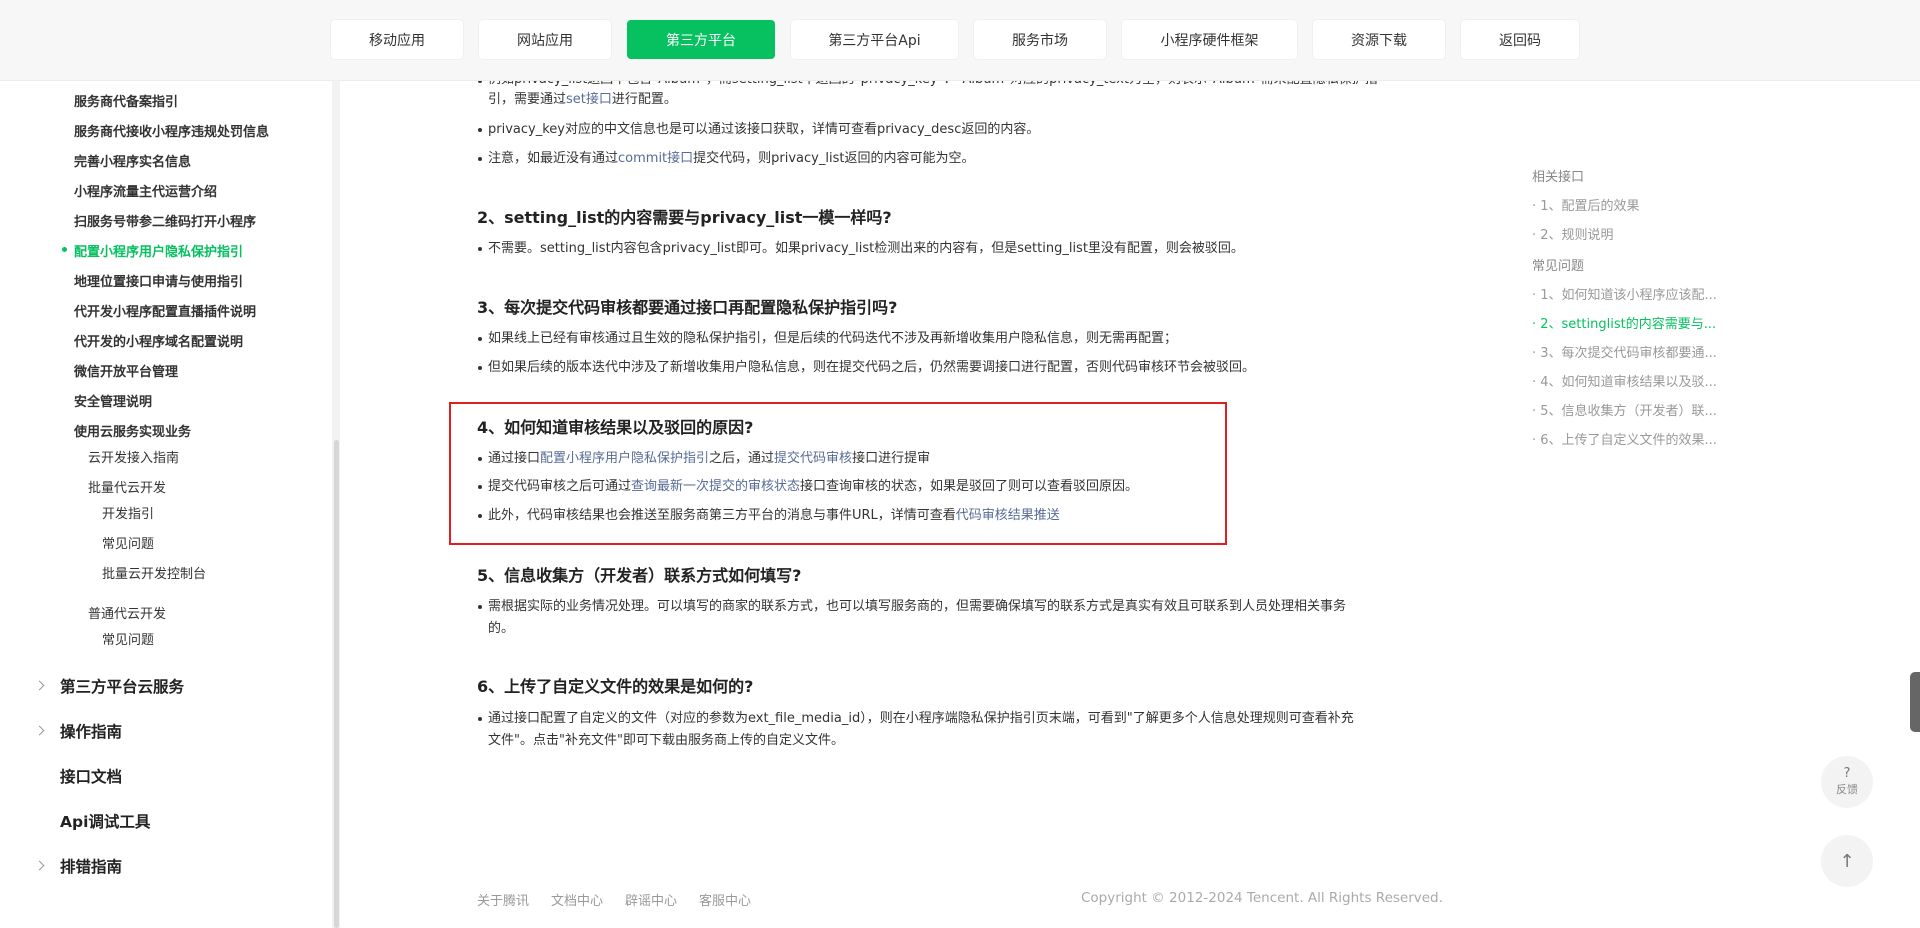  Describe the element at coordinates (501, 628) in the screenshot. I see `paragraph-text: 的。` at that location.